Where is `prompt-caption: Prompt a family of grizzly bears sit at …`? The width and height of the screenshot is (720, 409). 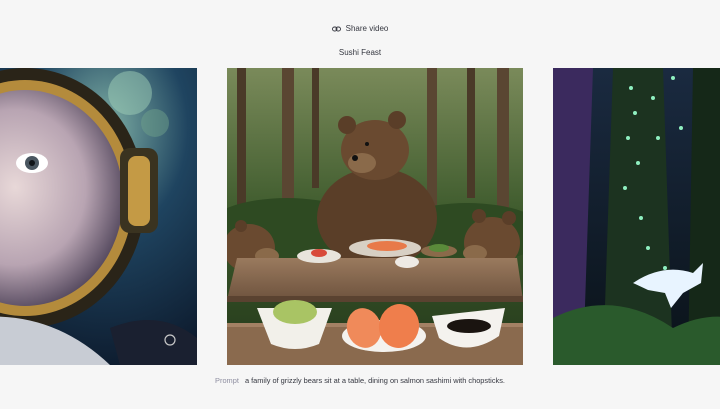 prompt-caption: Prompt a family of grizzly bears sit at … is located at coordinates (360, 380).